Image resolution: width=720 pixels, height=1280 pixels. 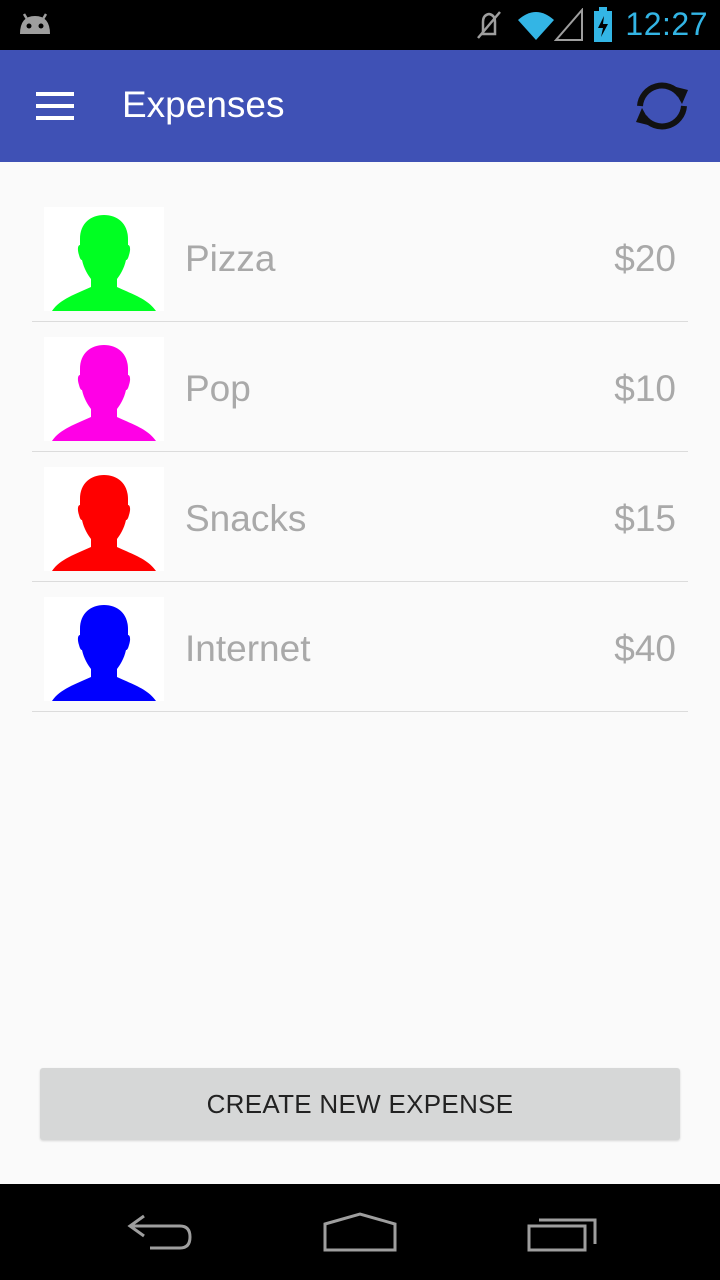 I want to click on expense-amount: $40, so click(x=645, y=648).